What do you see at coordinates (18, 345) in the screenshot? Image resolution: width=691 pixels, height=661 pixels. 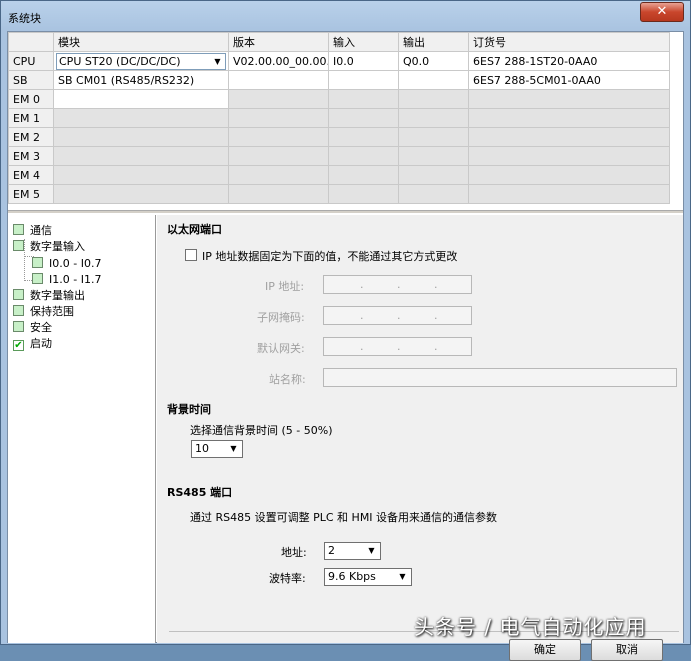 I see `green-check-icon: ✔` at bounding box center [18, 345].